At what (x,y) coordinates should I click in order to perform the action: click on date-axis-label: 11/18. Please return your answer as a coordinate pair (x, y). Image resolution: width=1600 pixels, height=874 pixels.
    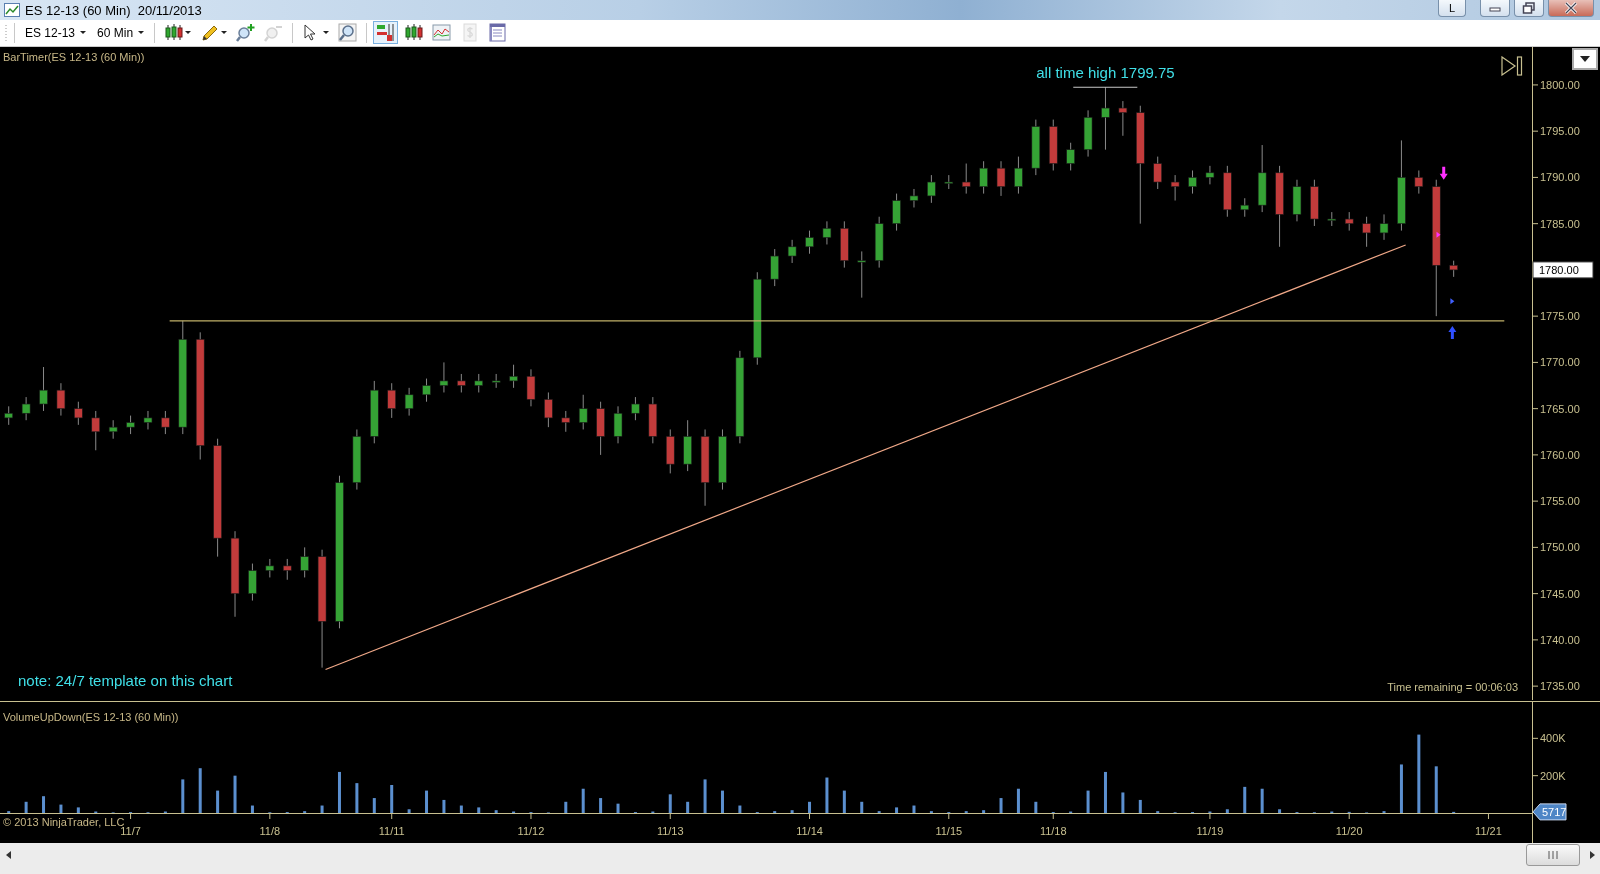
    Looking at the image, I should click on (1053, 824).